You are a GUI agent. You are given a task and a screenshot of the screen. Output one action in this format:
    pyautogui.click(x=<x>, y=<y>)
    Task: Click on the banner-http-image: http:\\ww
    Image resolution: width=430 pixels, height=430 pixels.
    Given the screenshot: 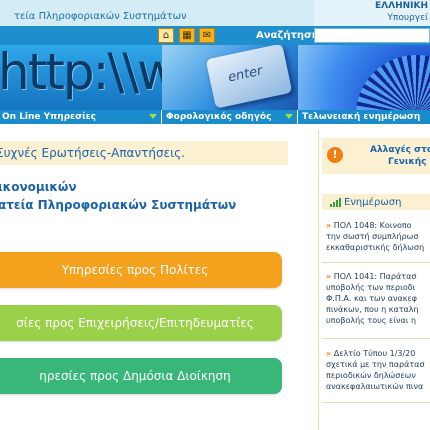 What is the action you would take?
    pyautogui.click(x=81, y=77)
    